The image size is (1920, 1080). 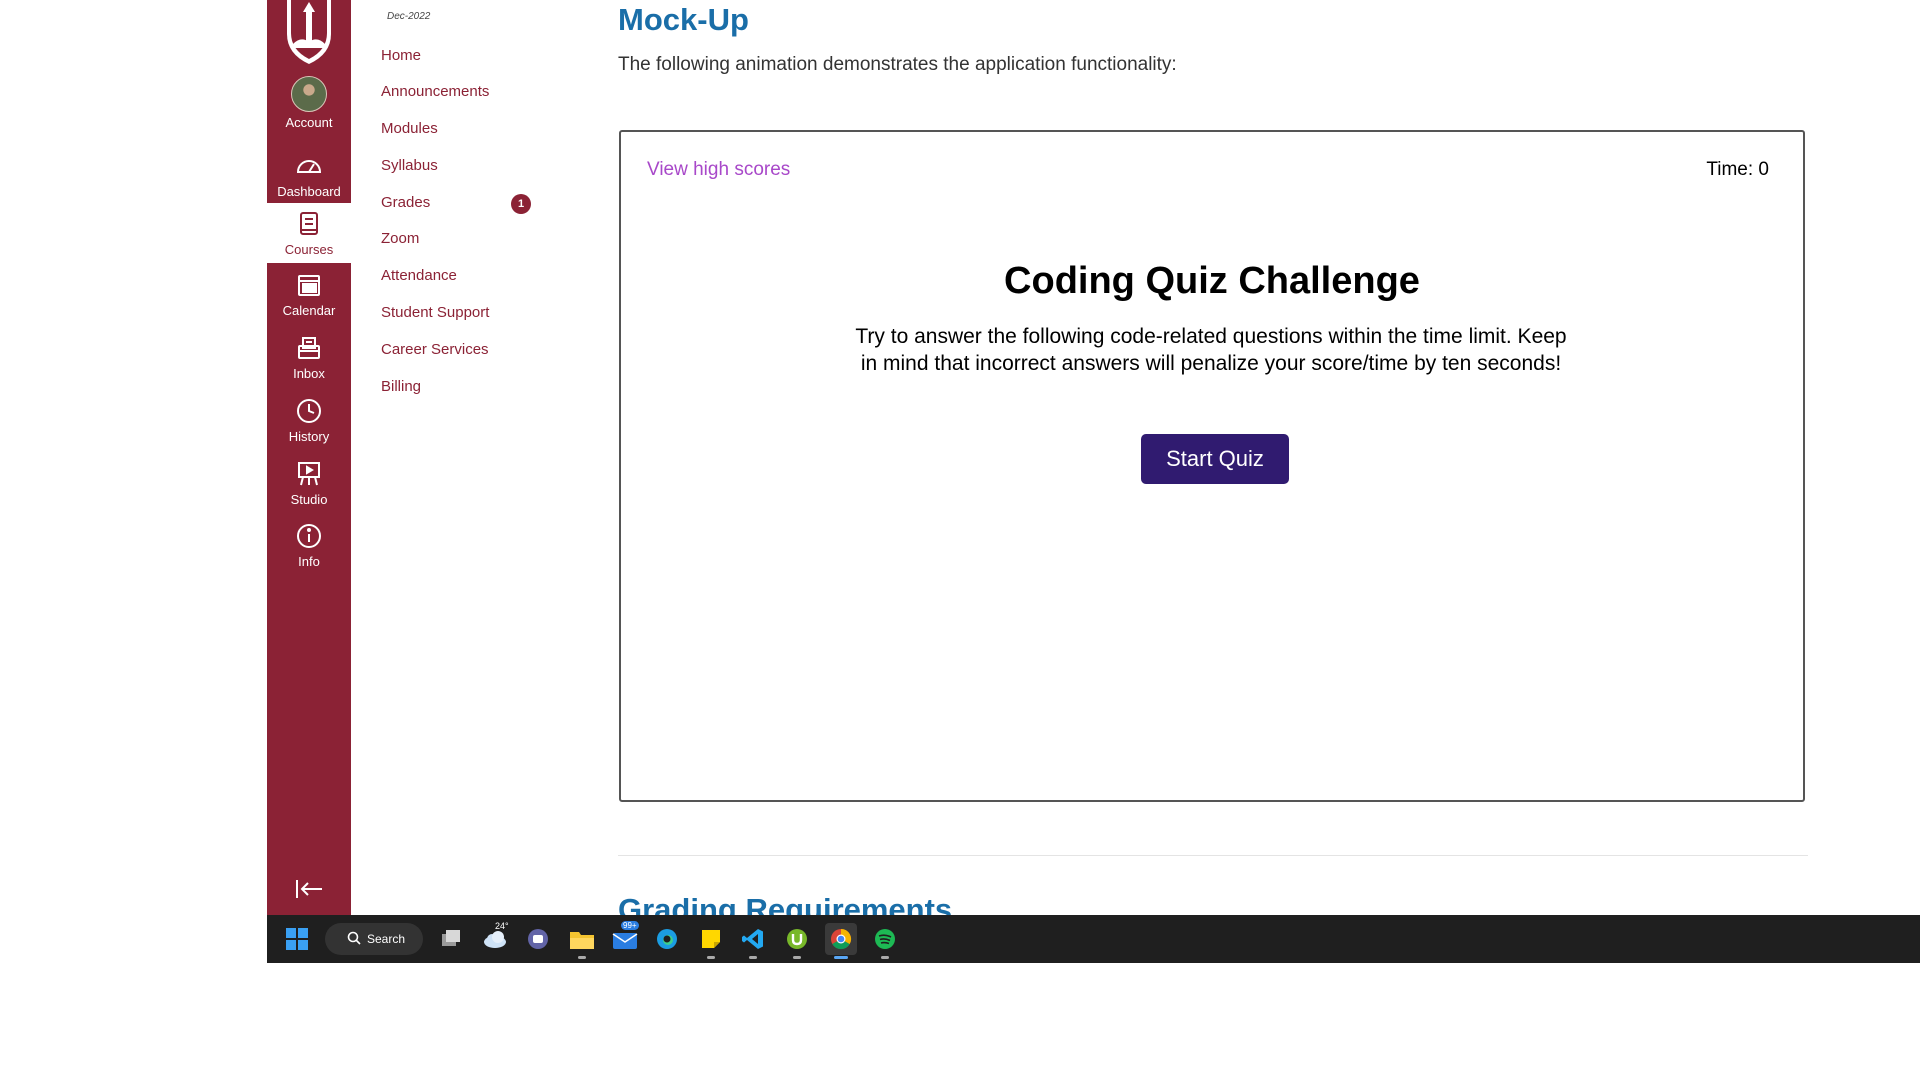 I want to click on taskbar-search-label: Search, so click(x=386, y=939).